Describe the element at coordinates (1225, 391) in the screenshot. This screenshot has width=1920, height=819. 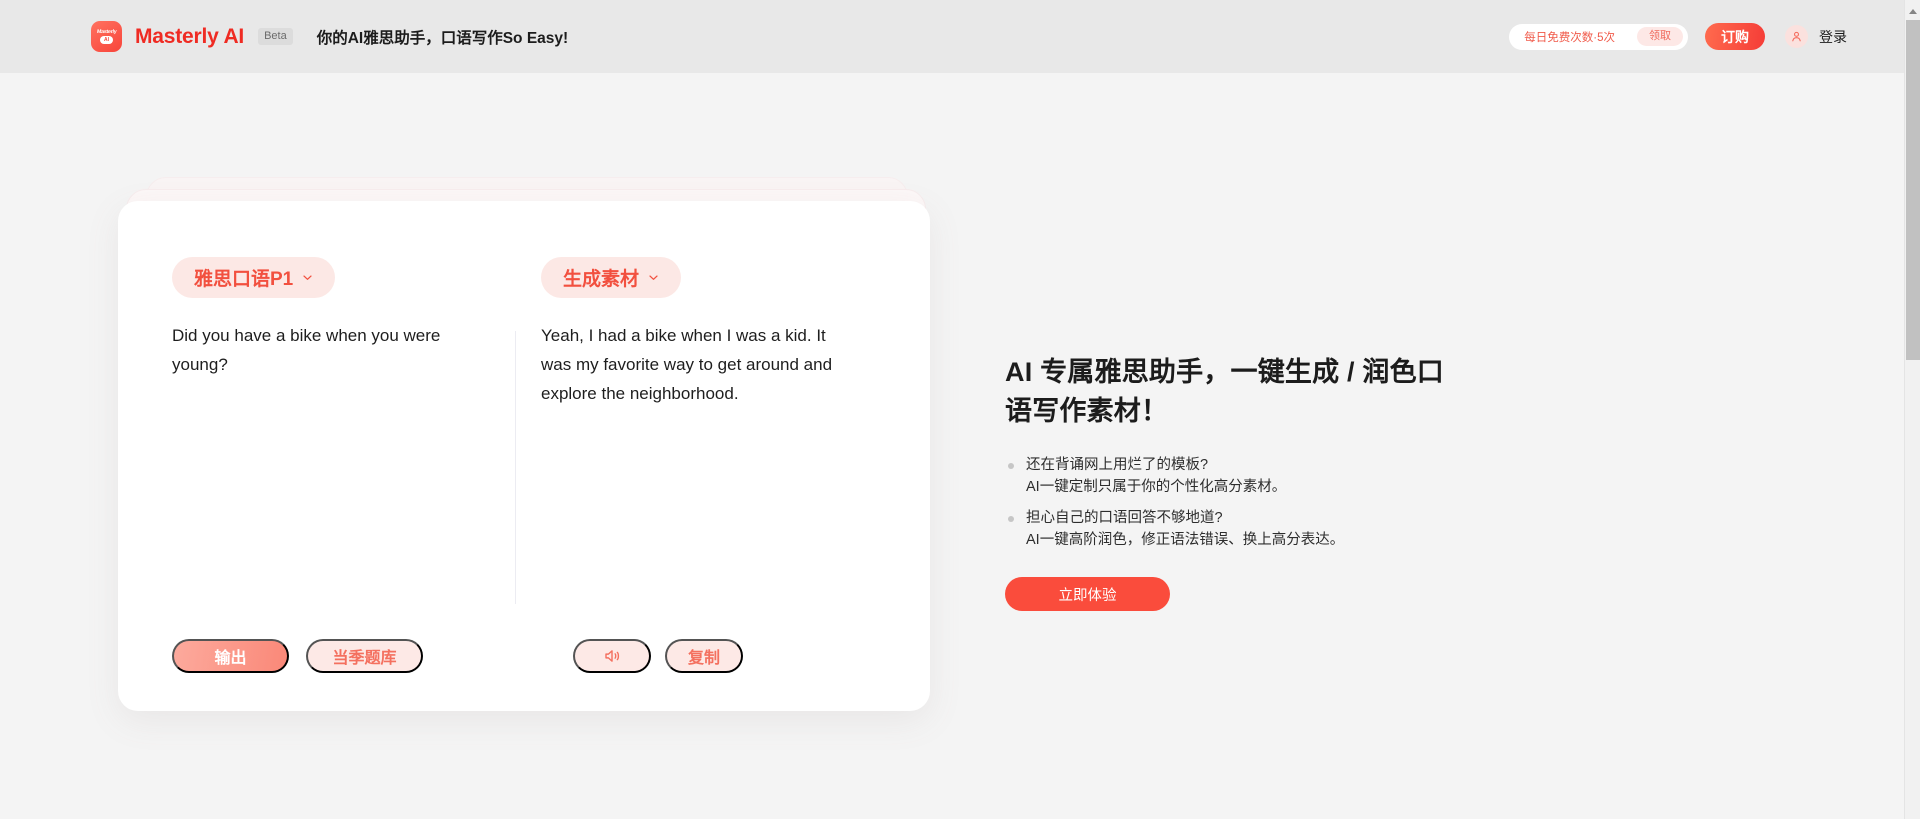
I see `page-title: AI 专属雅思助手，一键生成 / 润色口语写作素材！` at that location.